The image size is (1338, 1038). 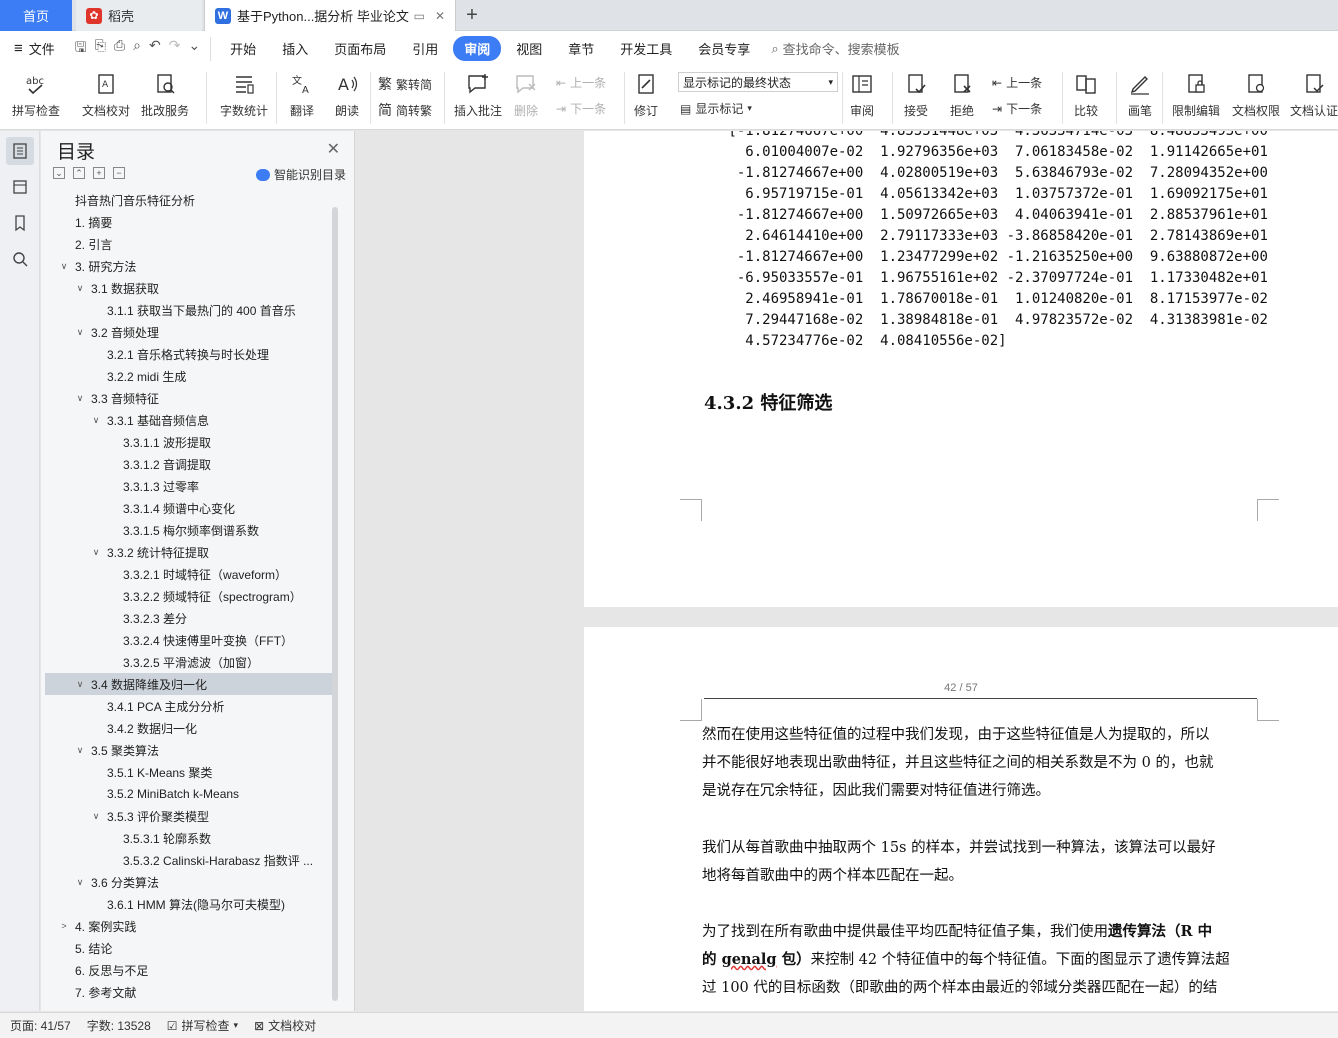 What do you see at coordinates (581, 108) in the screenshot?
I see `next-comment-button: ⇥ 下一条` at bounding box center [581, 108].